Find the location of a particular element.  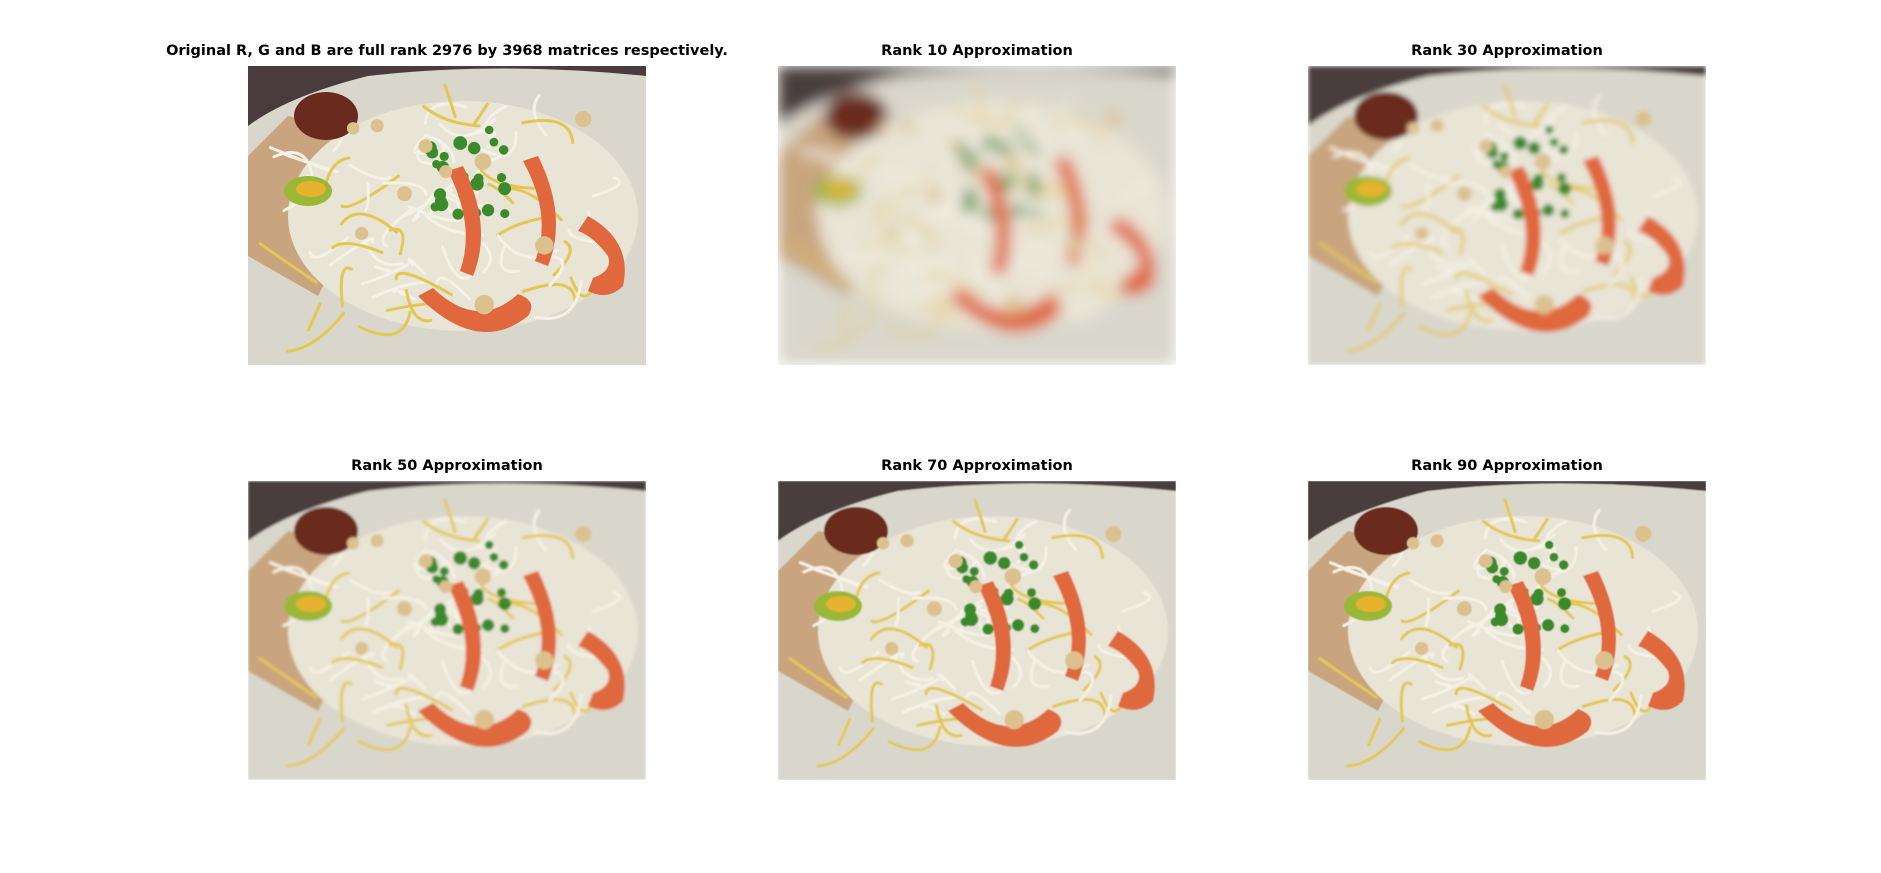

panel-rank-50: Rank 50 Approximation is located at coordinates (447, 619).